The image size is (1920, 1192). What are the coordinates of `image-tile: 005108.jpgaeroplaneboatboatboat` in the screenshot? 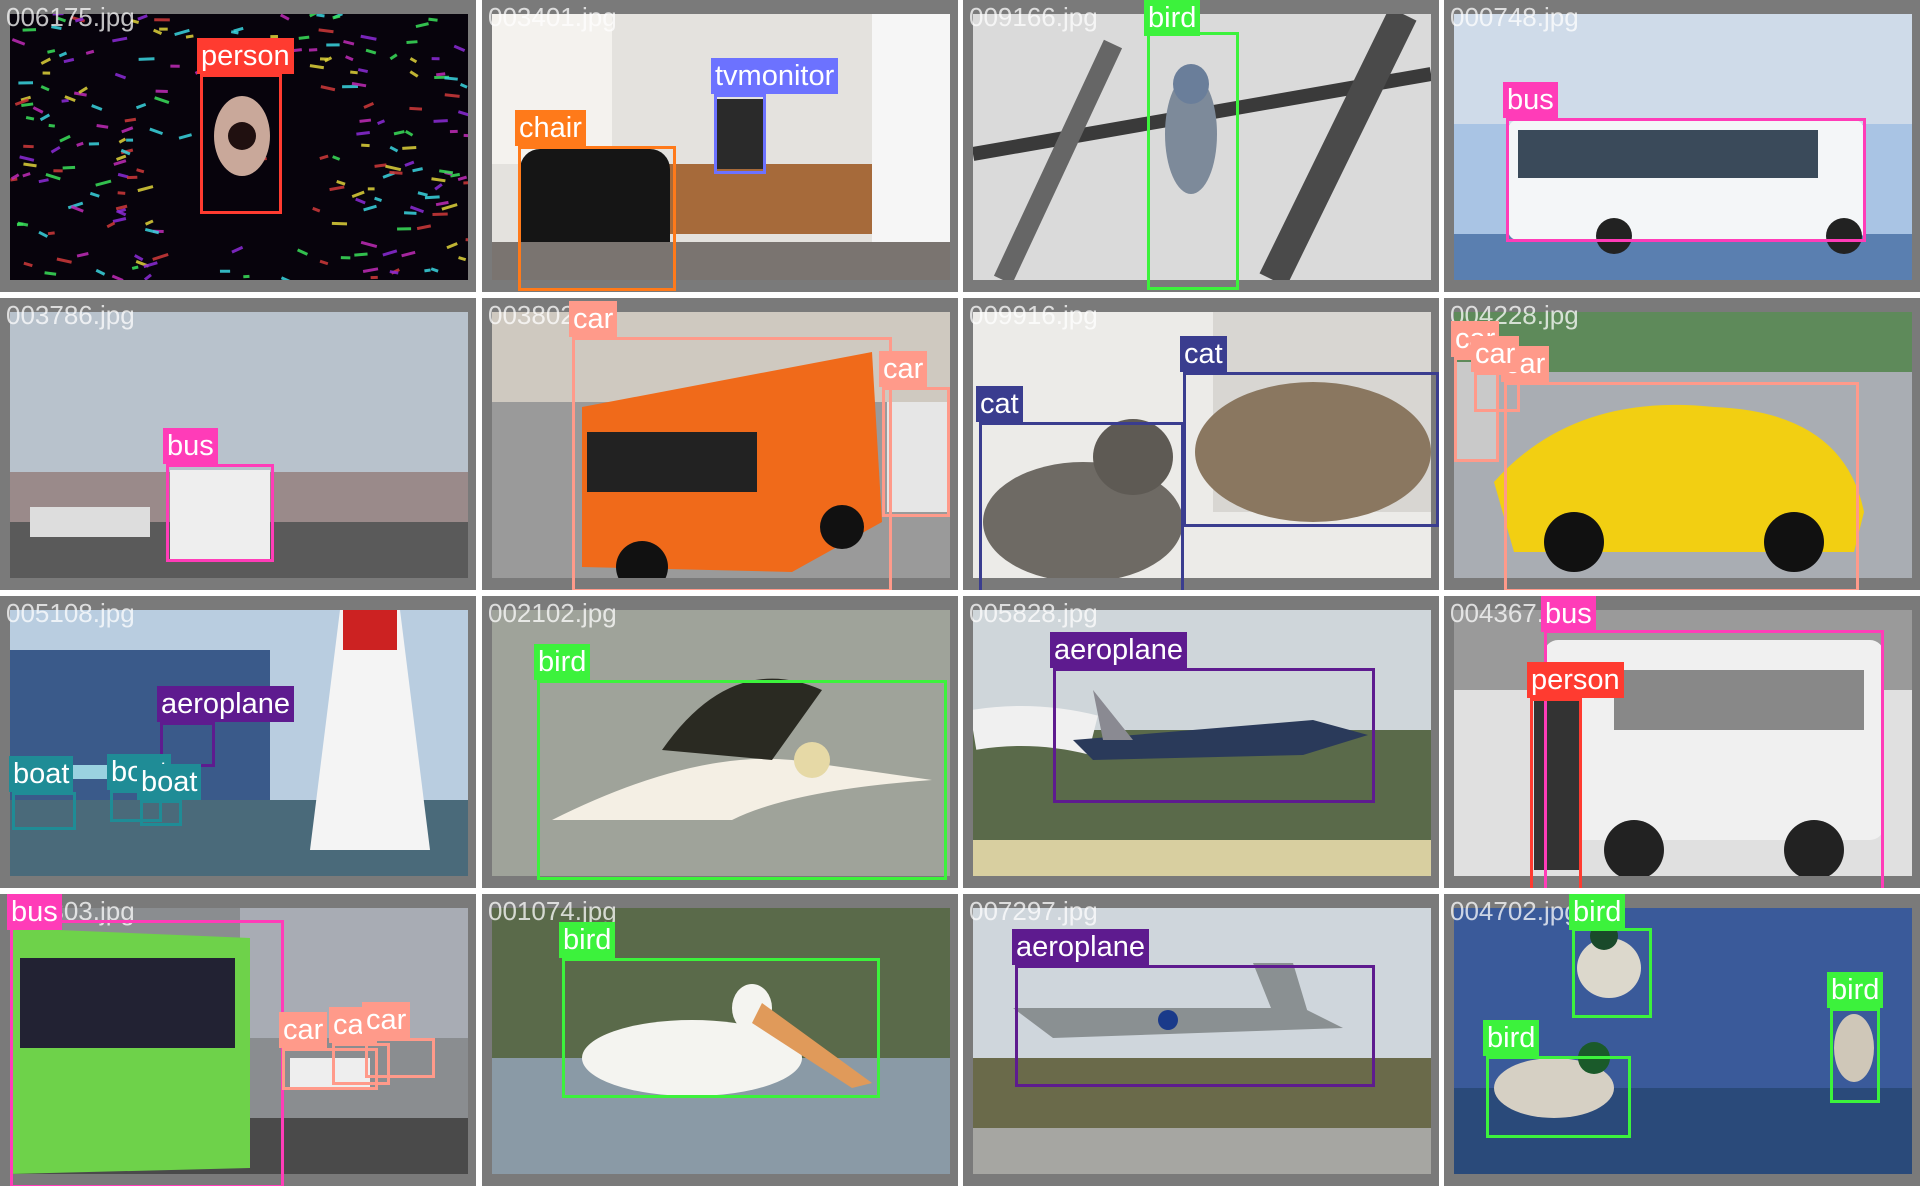 It's located at (238, 742).